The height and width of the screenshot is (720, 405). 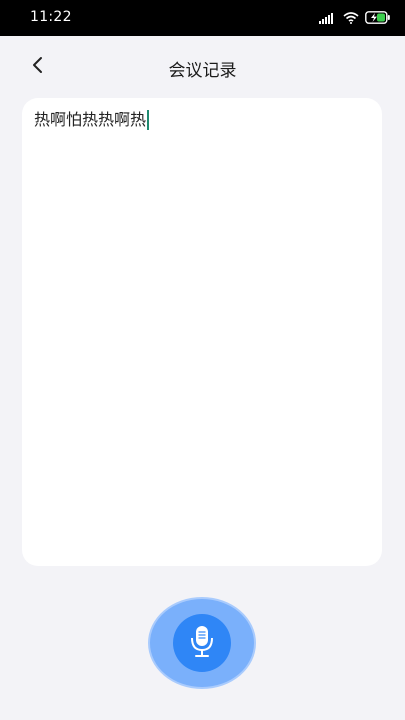 What do you see at coordinates (202, 71) in the screenshot?
I see `page-title: 会议记录` at bounding box center [202, 71].